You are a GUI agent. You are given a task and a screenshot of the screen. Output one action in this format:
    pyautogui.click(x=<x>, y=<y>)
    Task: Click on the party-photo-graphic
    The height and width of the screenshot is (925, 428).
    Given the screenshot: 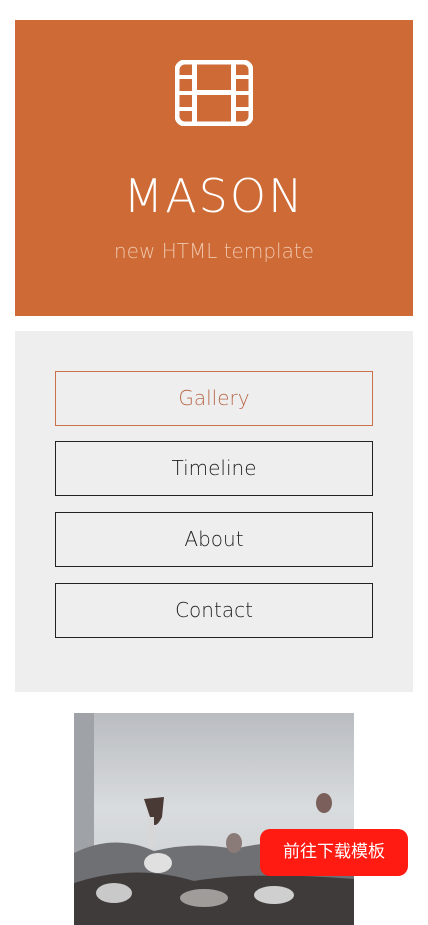 What is the action you would take?
    pyautogui.click(x=214, y=819)
    